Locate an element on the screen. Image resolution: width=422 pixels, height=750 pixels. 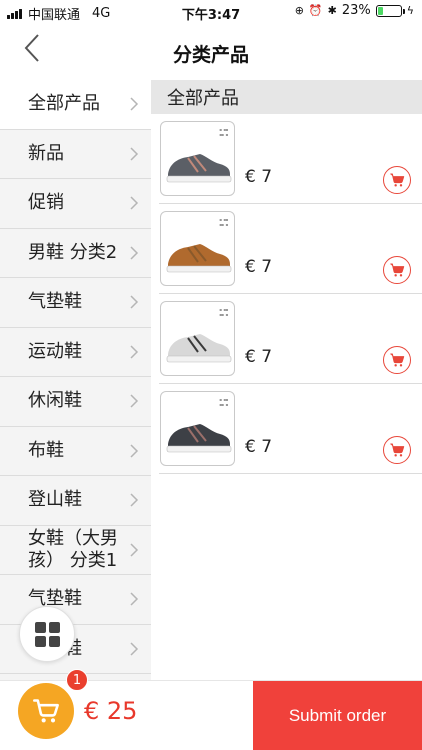
category-label: 促销 is located at coordinates (46, 203).